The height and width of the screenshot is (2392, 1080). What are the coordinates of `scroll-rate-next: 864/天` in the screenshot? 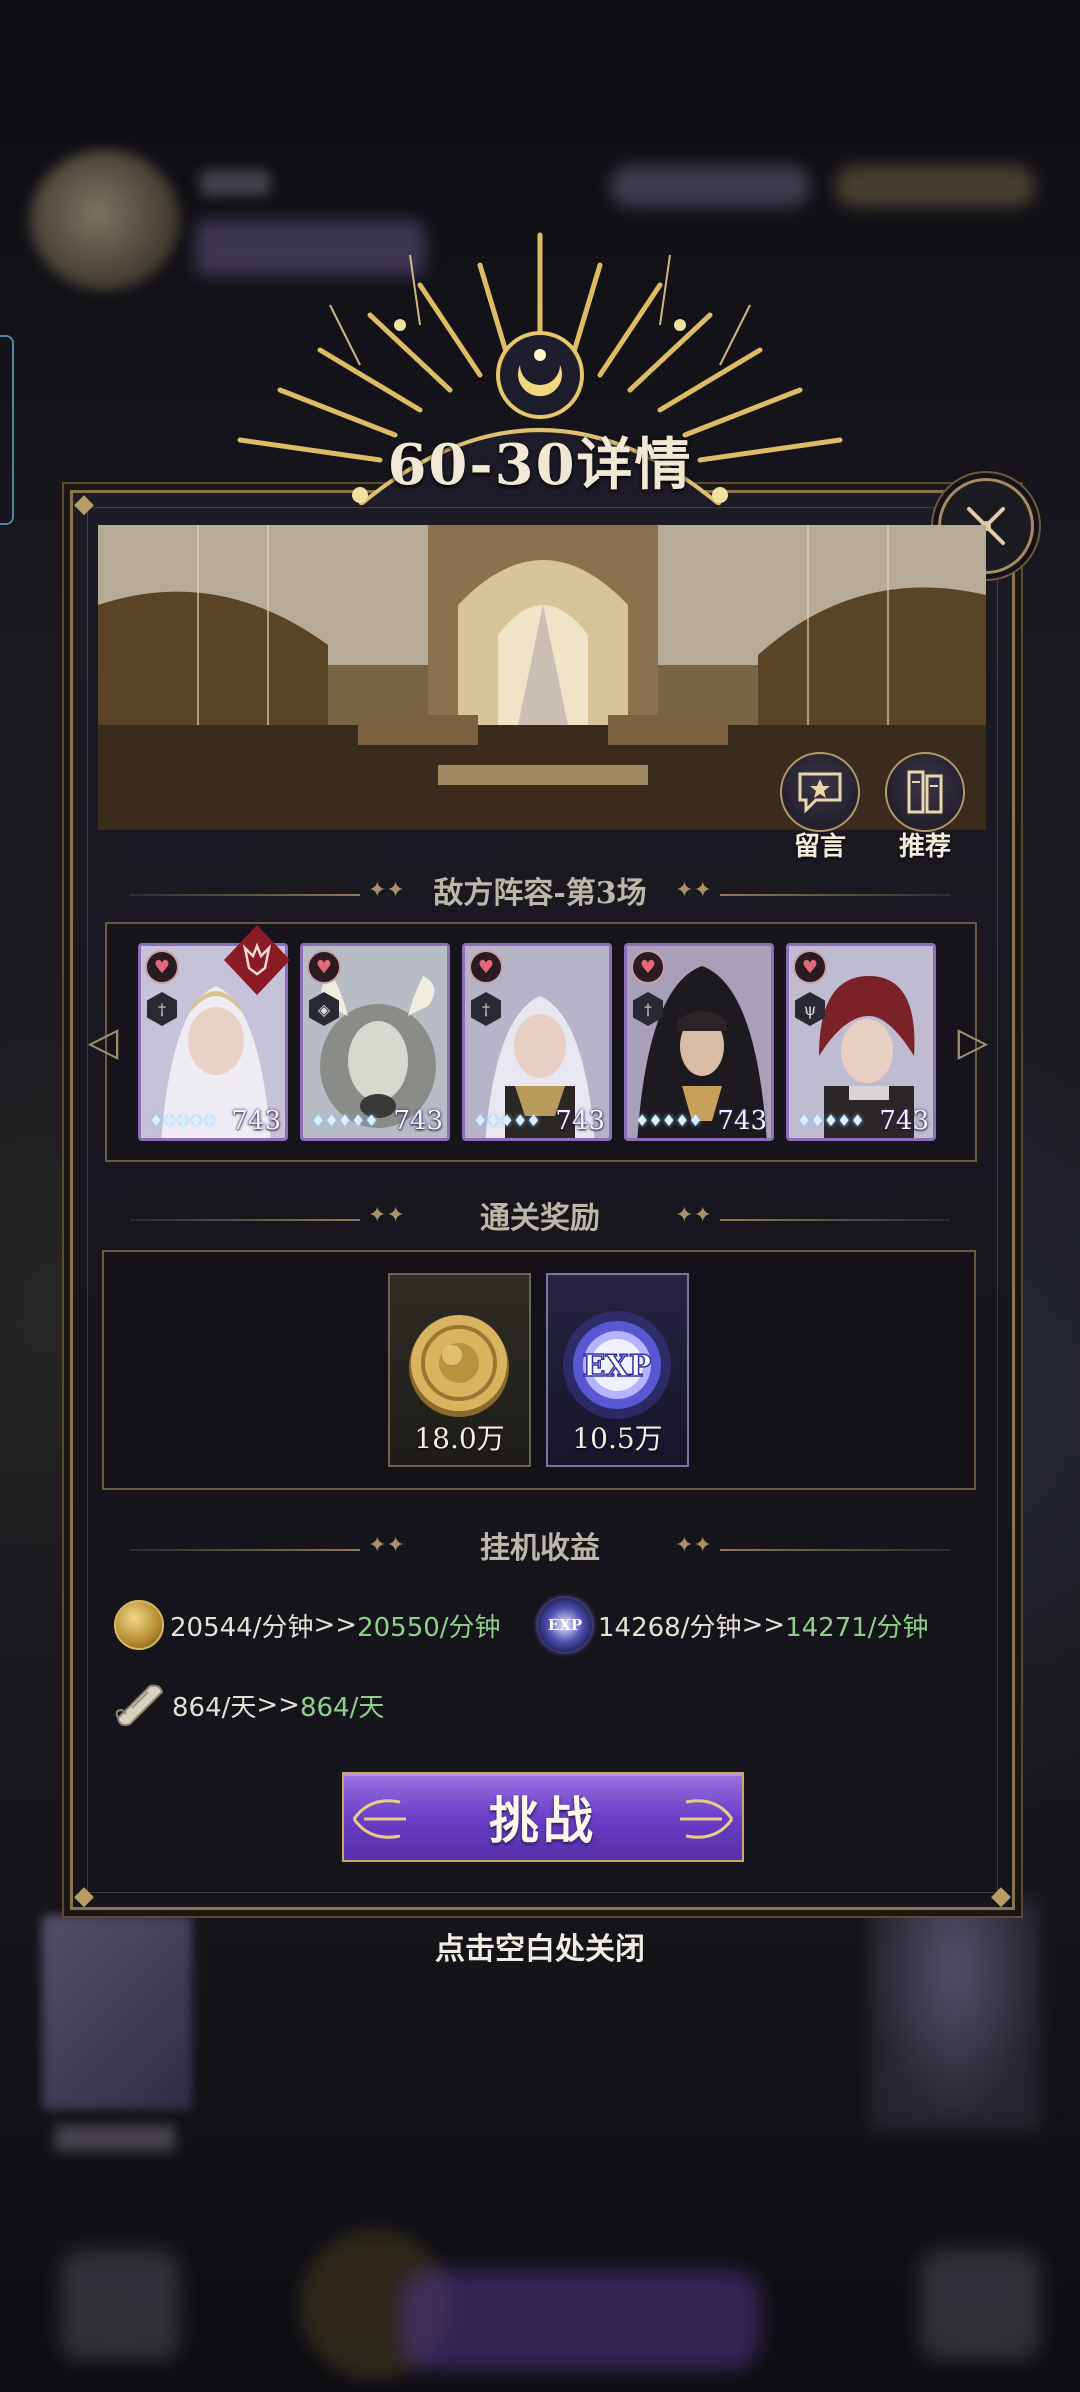 It's located at (342, 1707).